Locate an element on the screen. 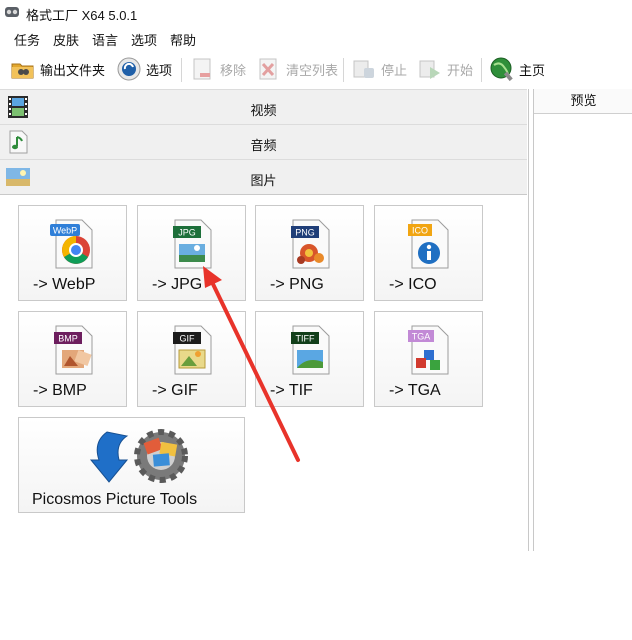  options-label: 选项 is located at coordinates (159, 70).